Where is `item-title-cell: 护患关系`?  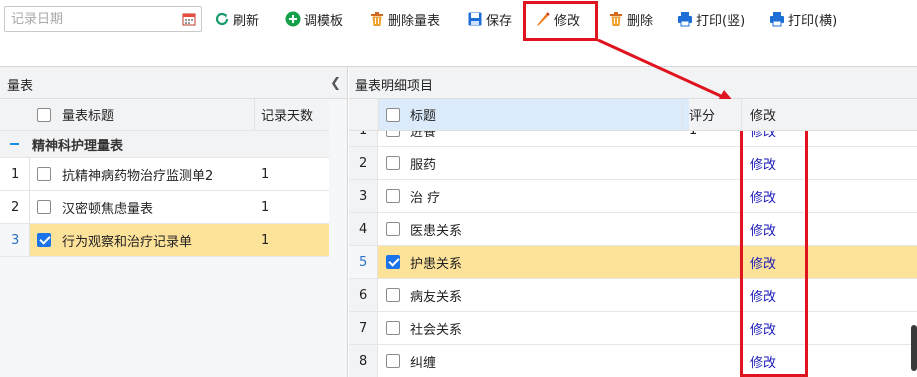
item-title-cell: 护患关系 is located at coordinates (436, 264).